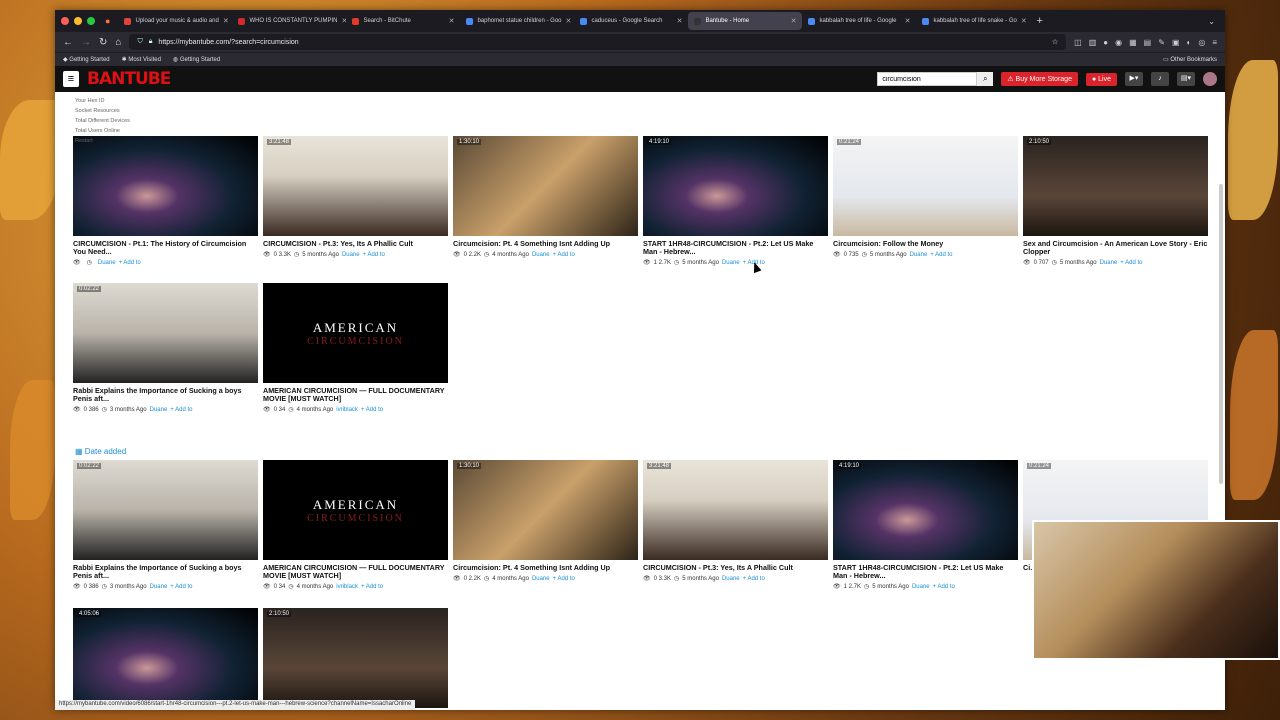  Describe the element at coordinates (927, 79) in the screenshot. I see `search-input` at that location.